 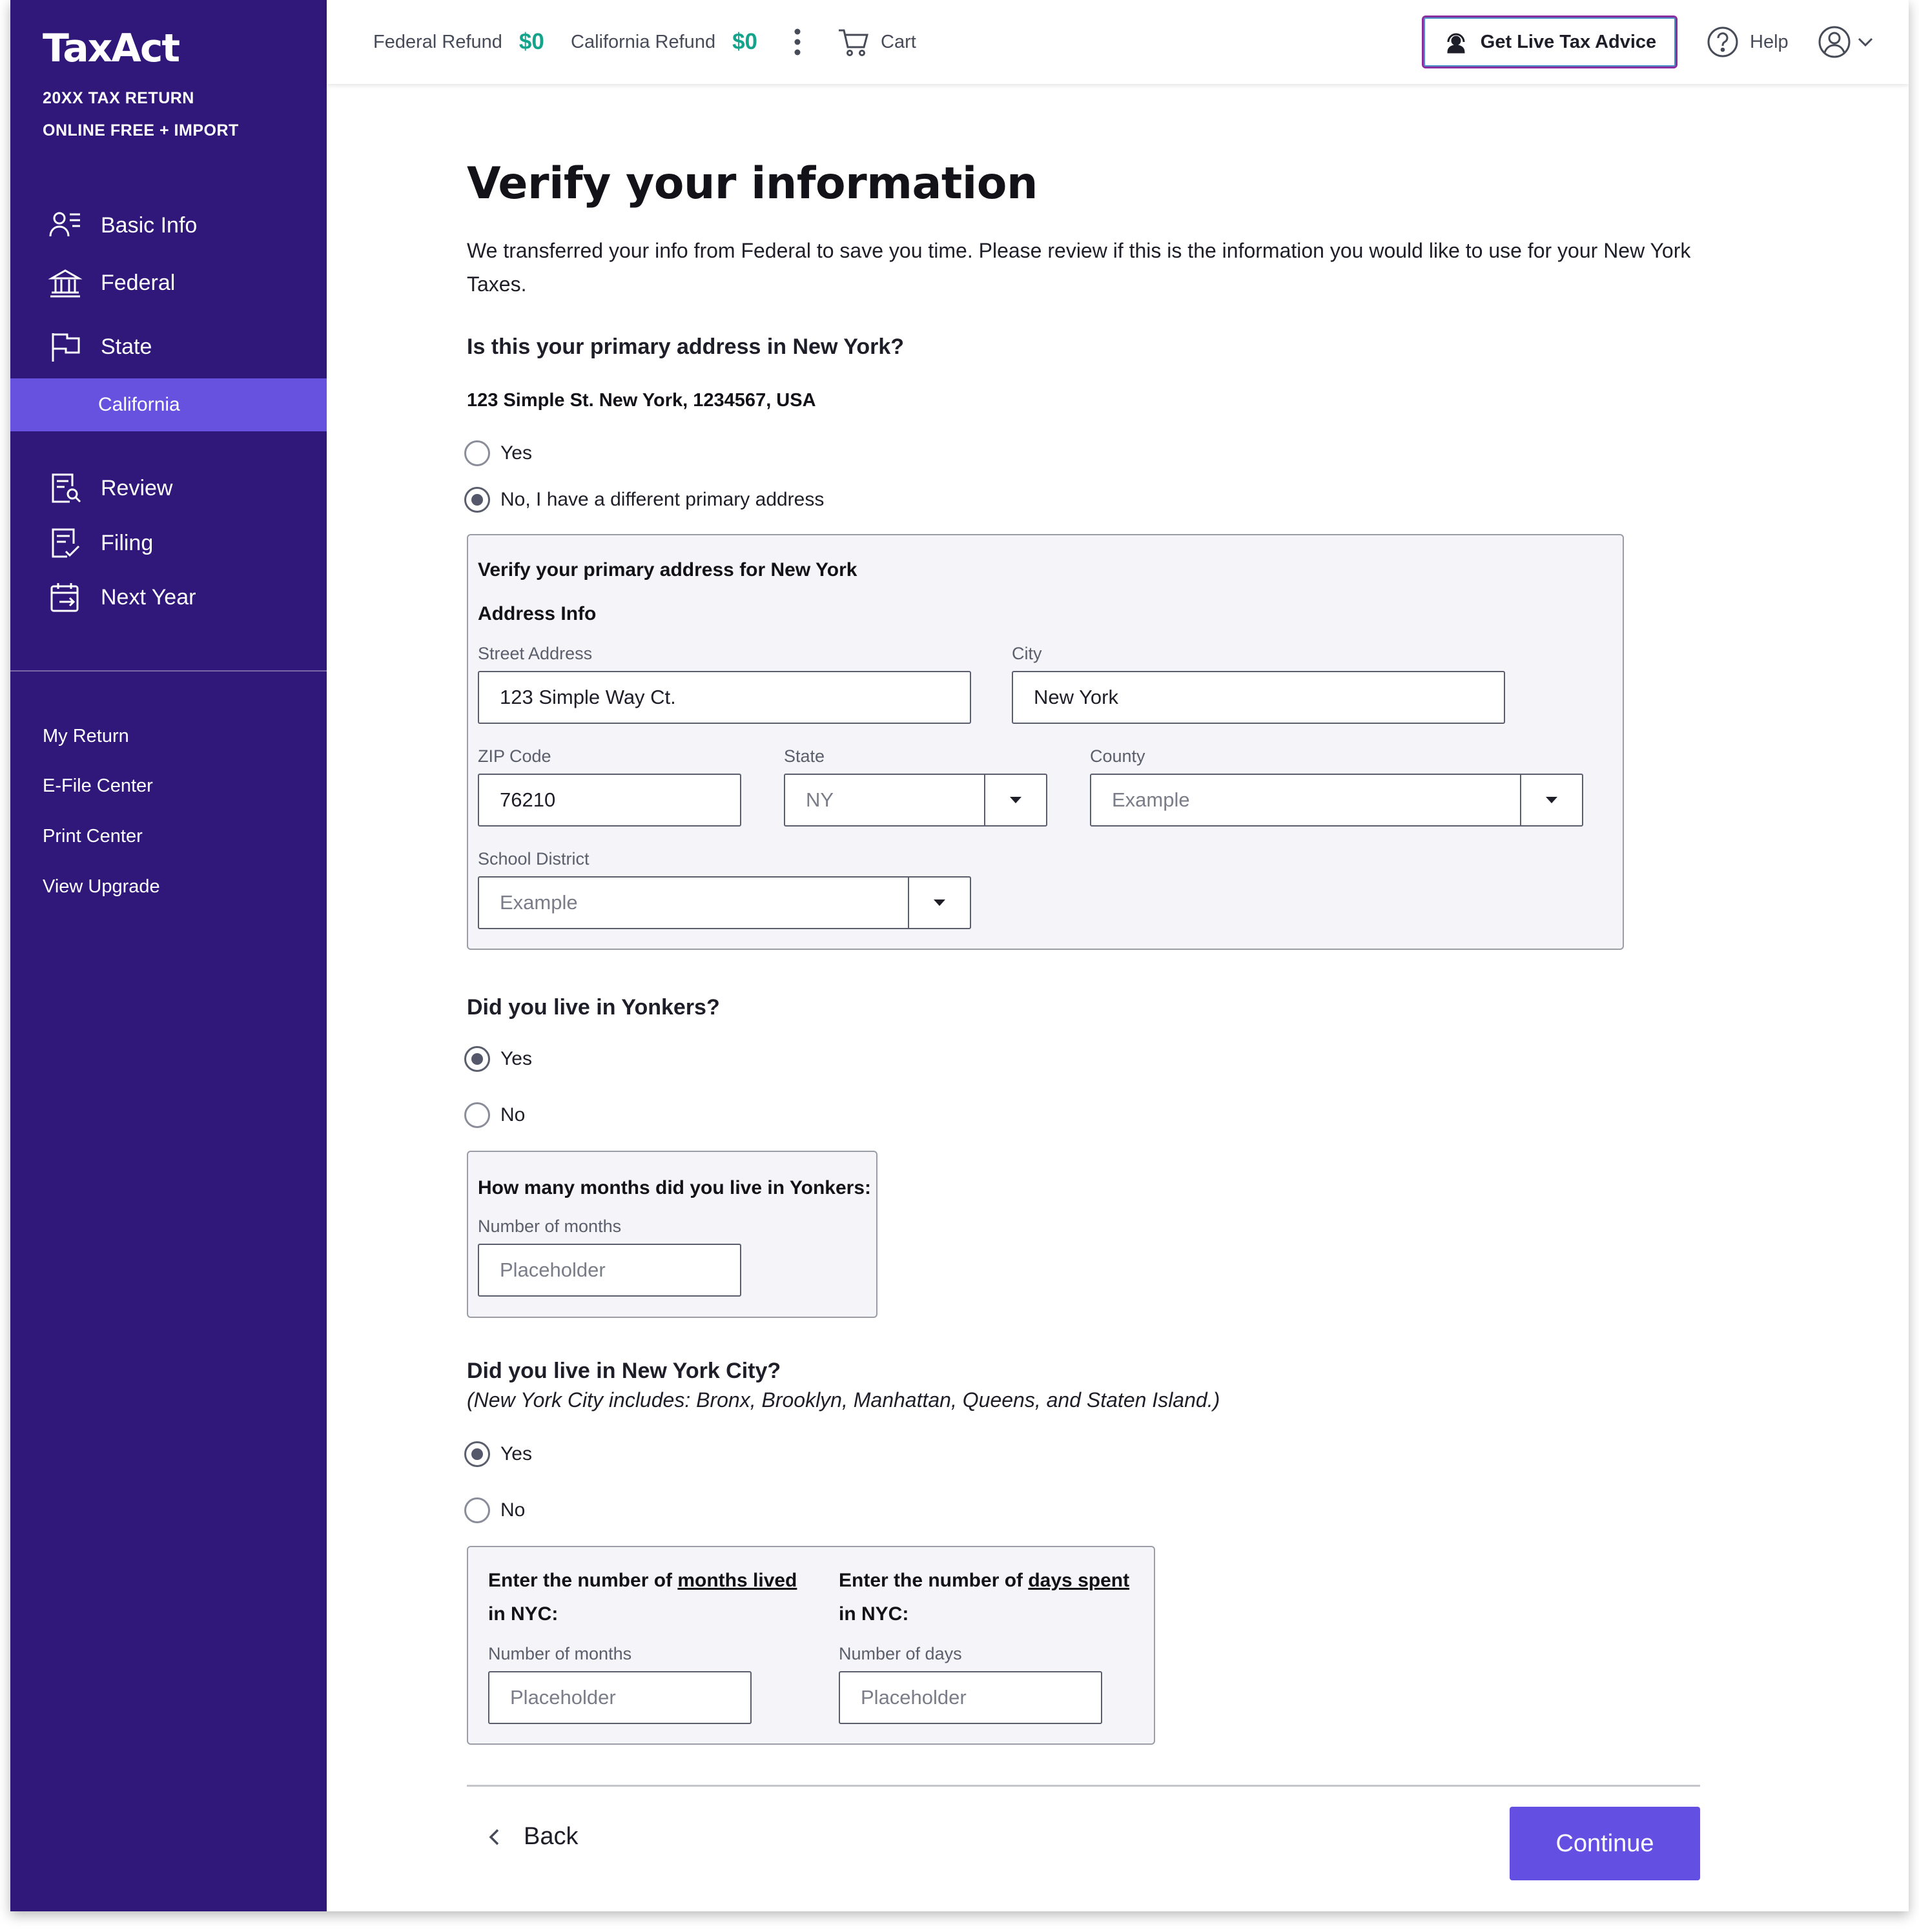 What do you see at coordinates (560, 1653) in the screenshot?
I see `nyc-months-label: Number of months` at bounding box center [560, 1653].